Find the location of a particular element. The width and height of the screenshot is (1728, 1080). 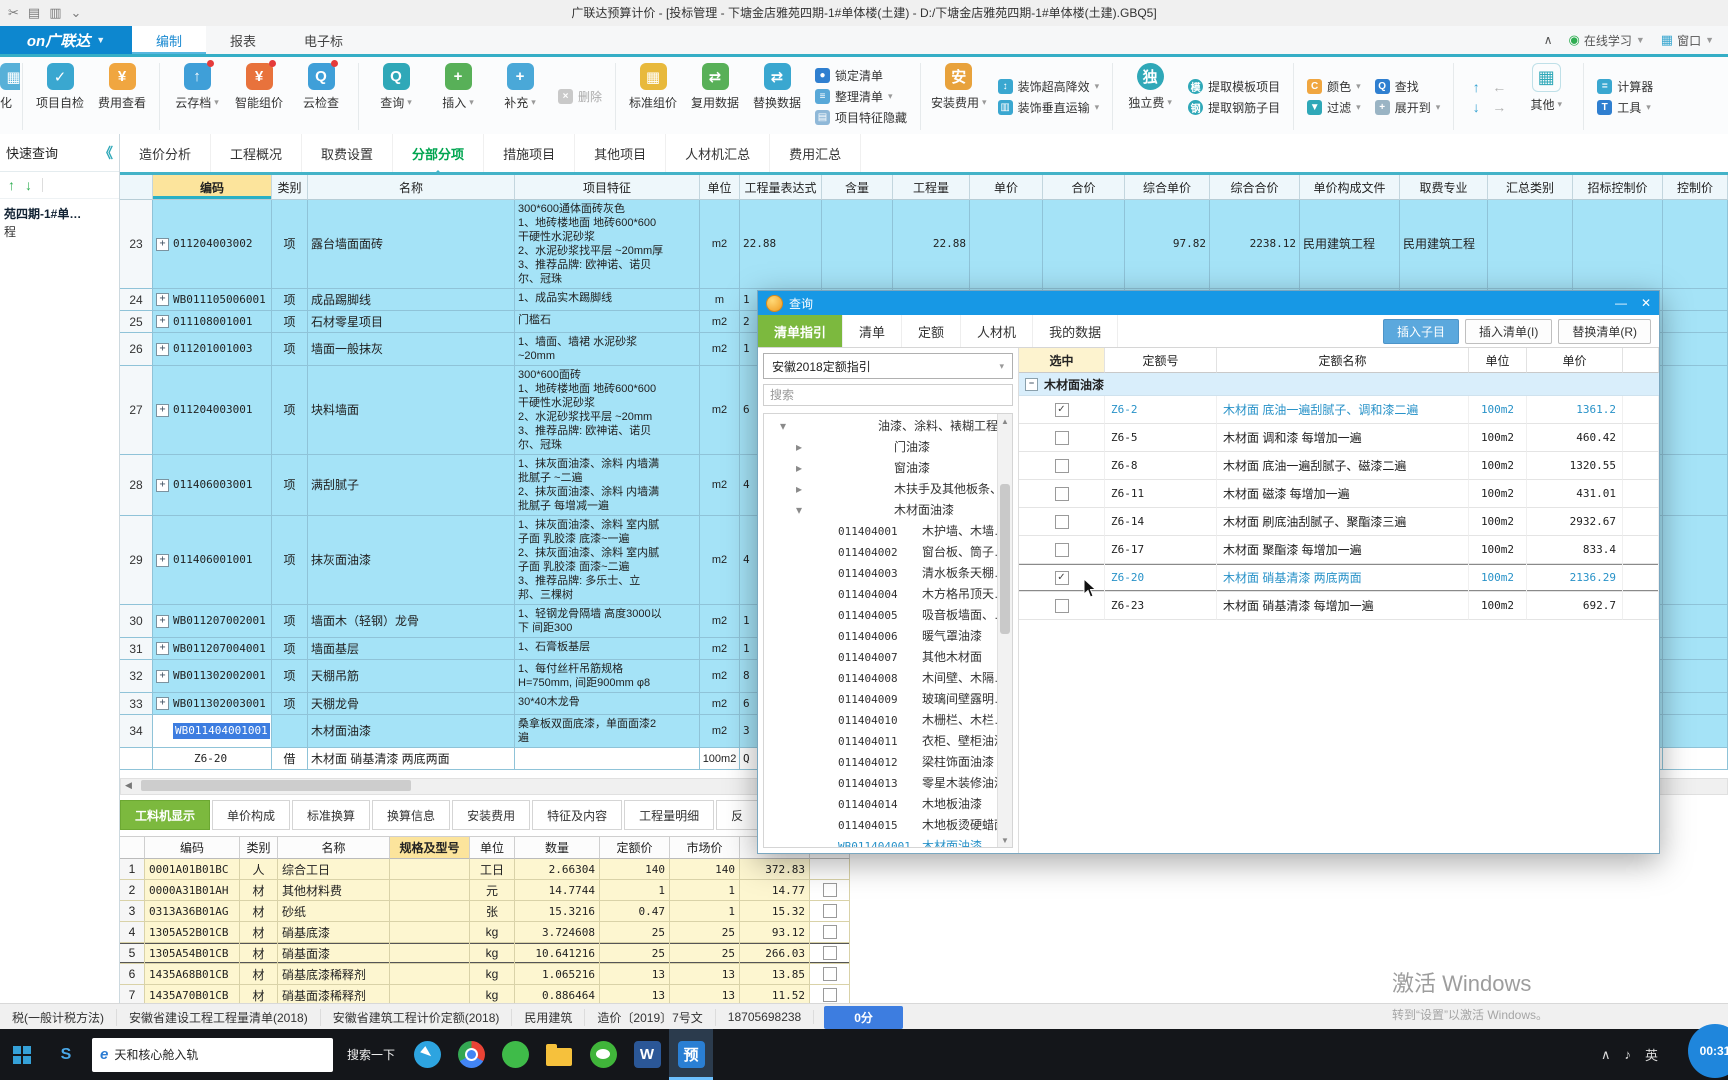

bottom-tab: 工程量明细 is located at coordinates (669, 815).